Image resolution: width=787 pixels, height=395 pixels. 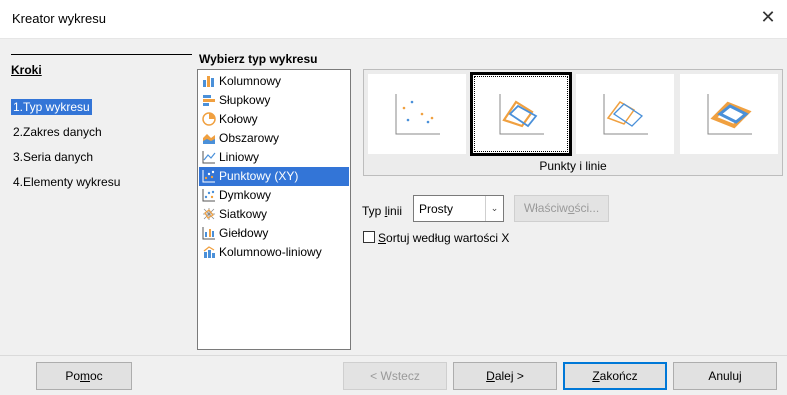 What do you see at coordinates (369, 237) in the screenshot?
I see `sort-by-x-checkbox` at bounding box center [369, 237].